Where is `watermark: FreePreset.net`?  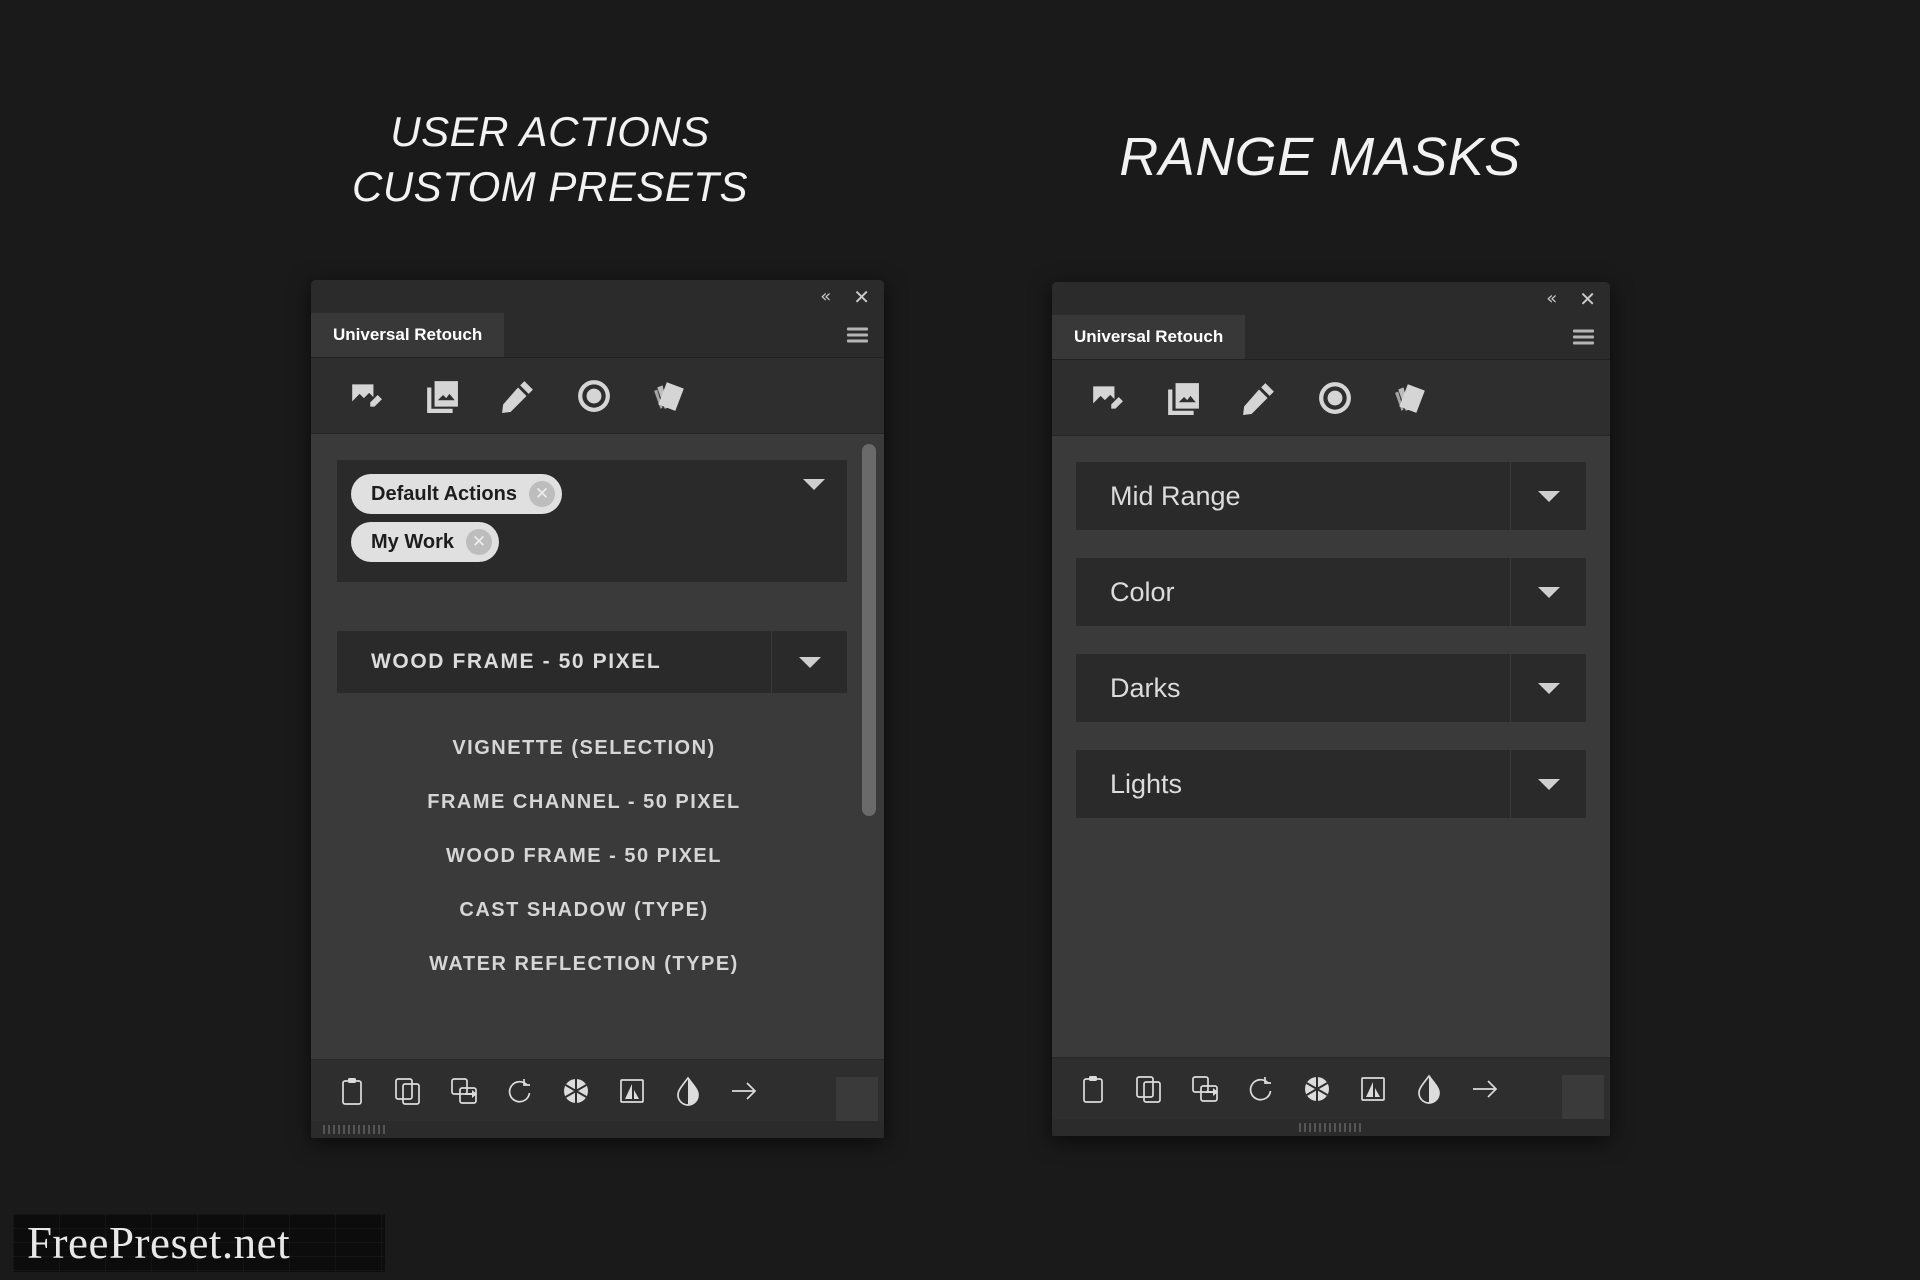 watermark: FreePreset.net is located at coordinates (199, 1243).